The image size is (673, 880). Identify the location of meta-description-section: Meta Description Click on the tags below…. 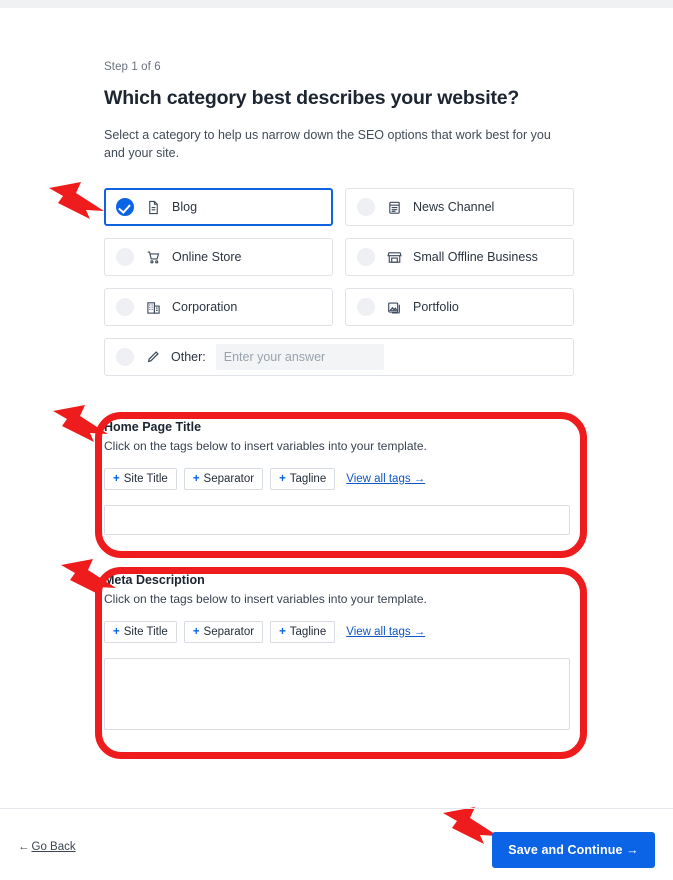
(339, 654).